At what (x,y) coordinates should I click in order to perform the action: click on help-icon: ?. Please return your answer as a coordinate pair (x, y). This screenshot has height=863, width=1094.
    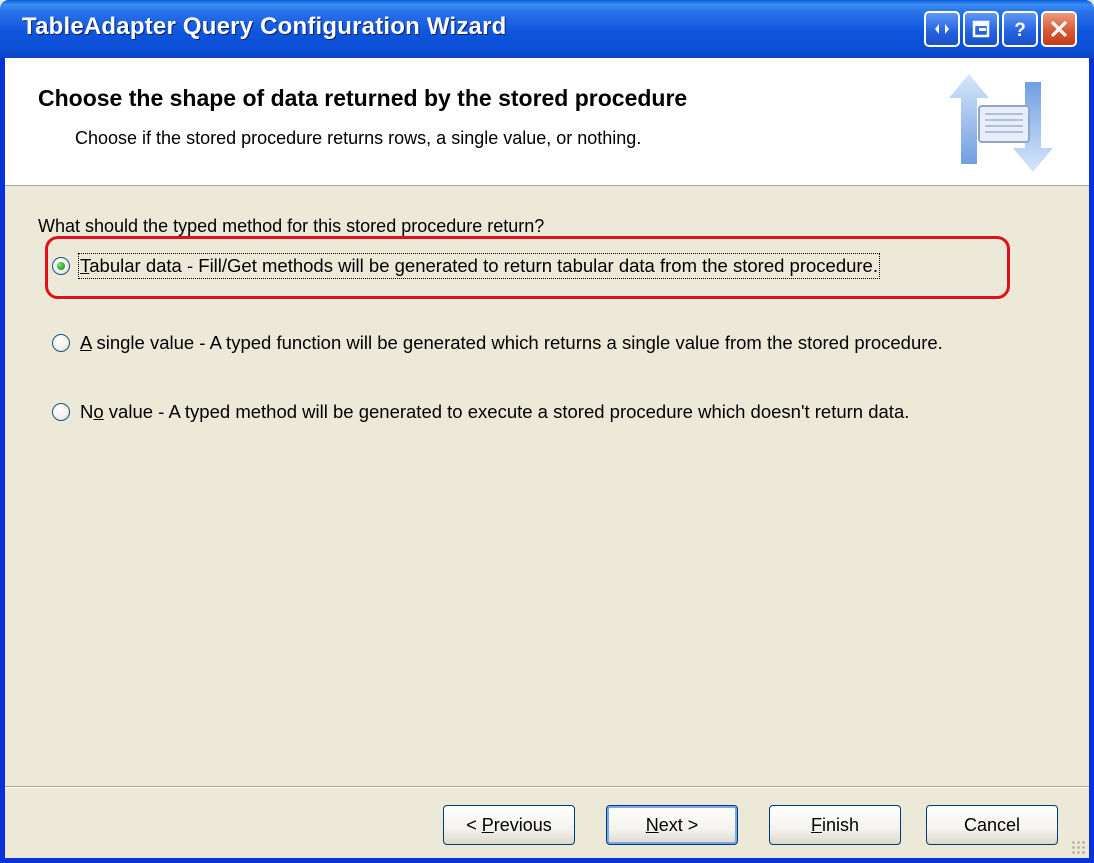
    Looking at the image, I should click on (1020, 29).